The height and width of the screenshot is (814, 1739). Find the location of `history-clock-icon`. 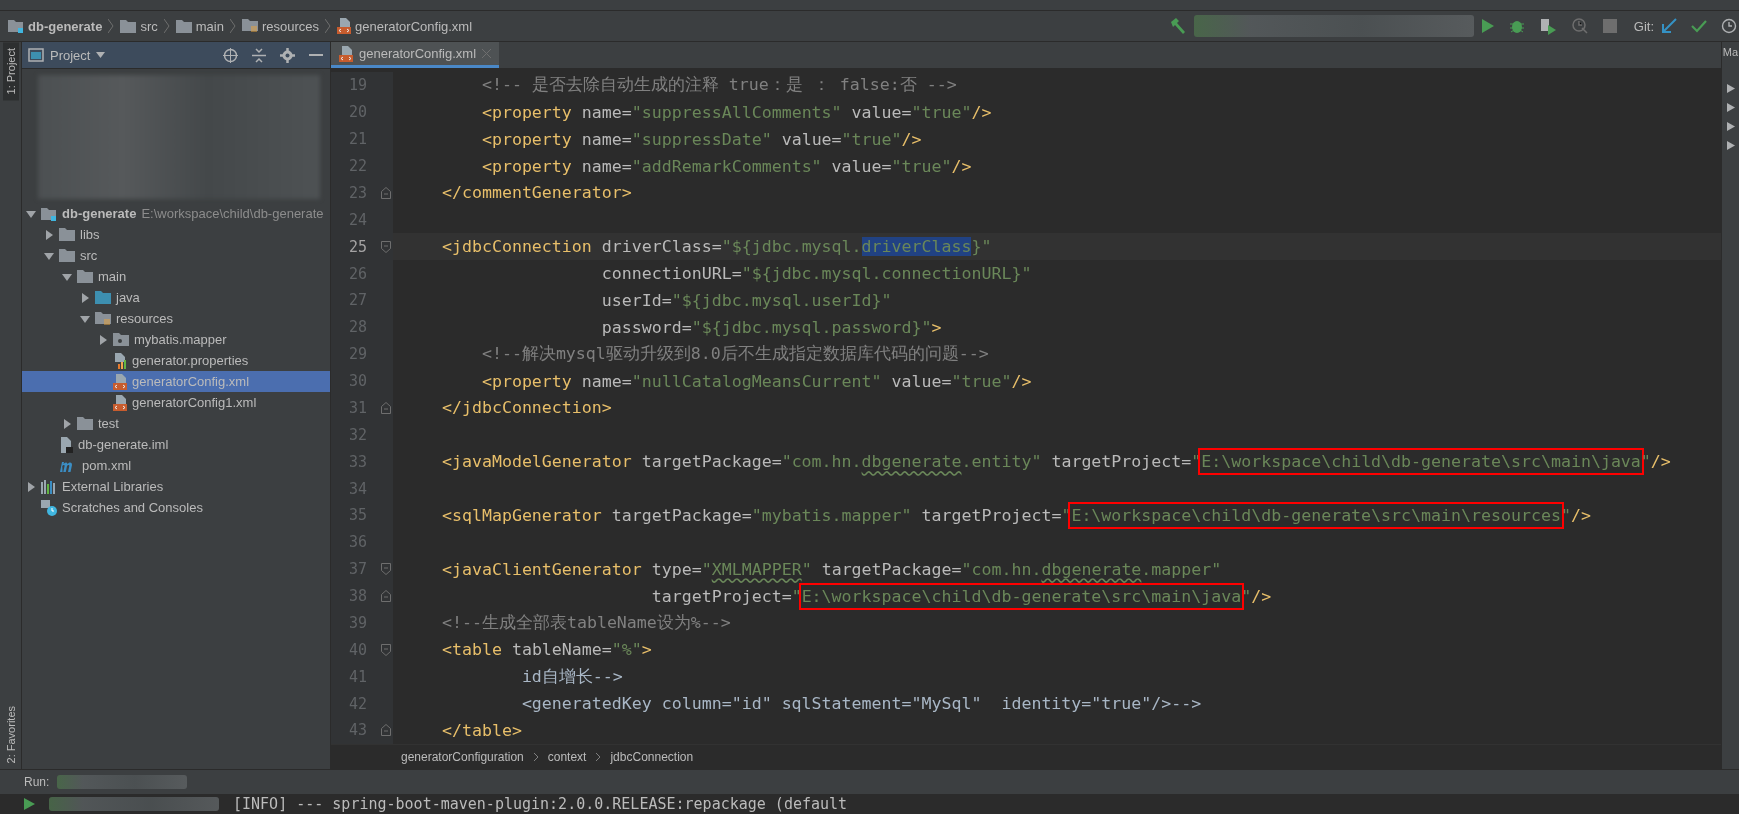

history-clock-icon is located at coordinates (1729, 26).